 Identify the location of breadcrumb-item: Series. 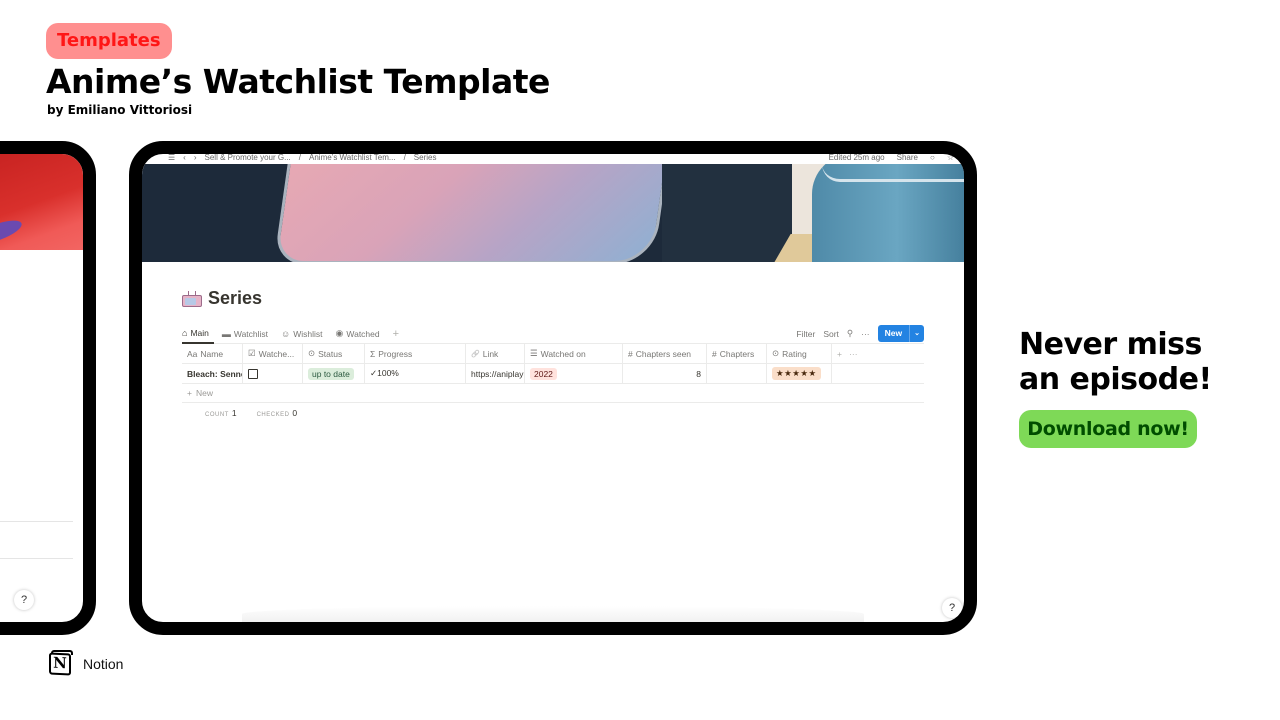
(425, 158).